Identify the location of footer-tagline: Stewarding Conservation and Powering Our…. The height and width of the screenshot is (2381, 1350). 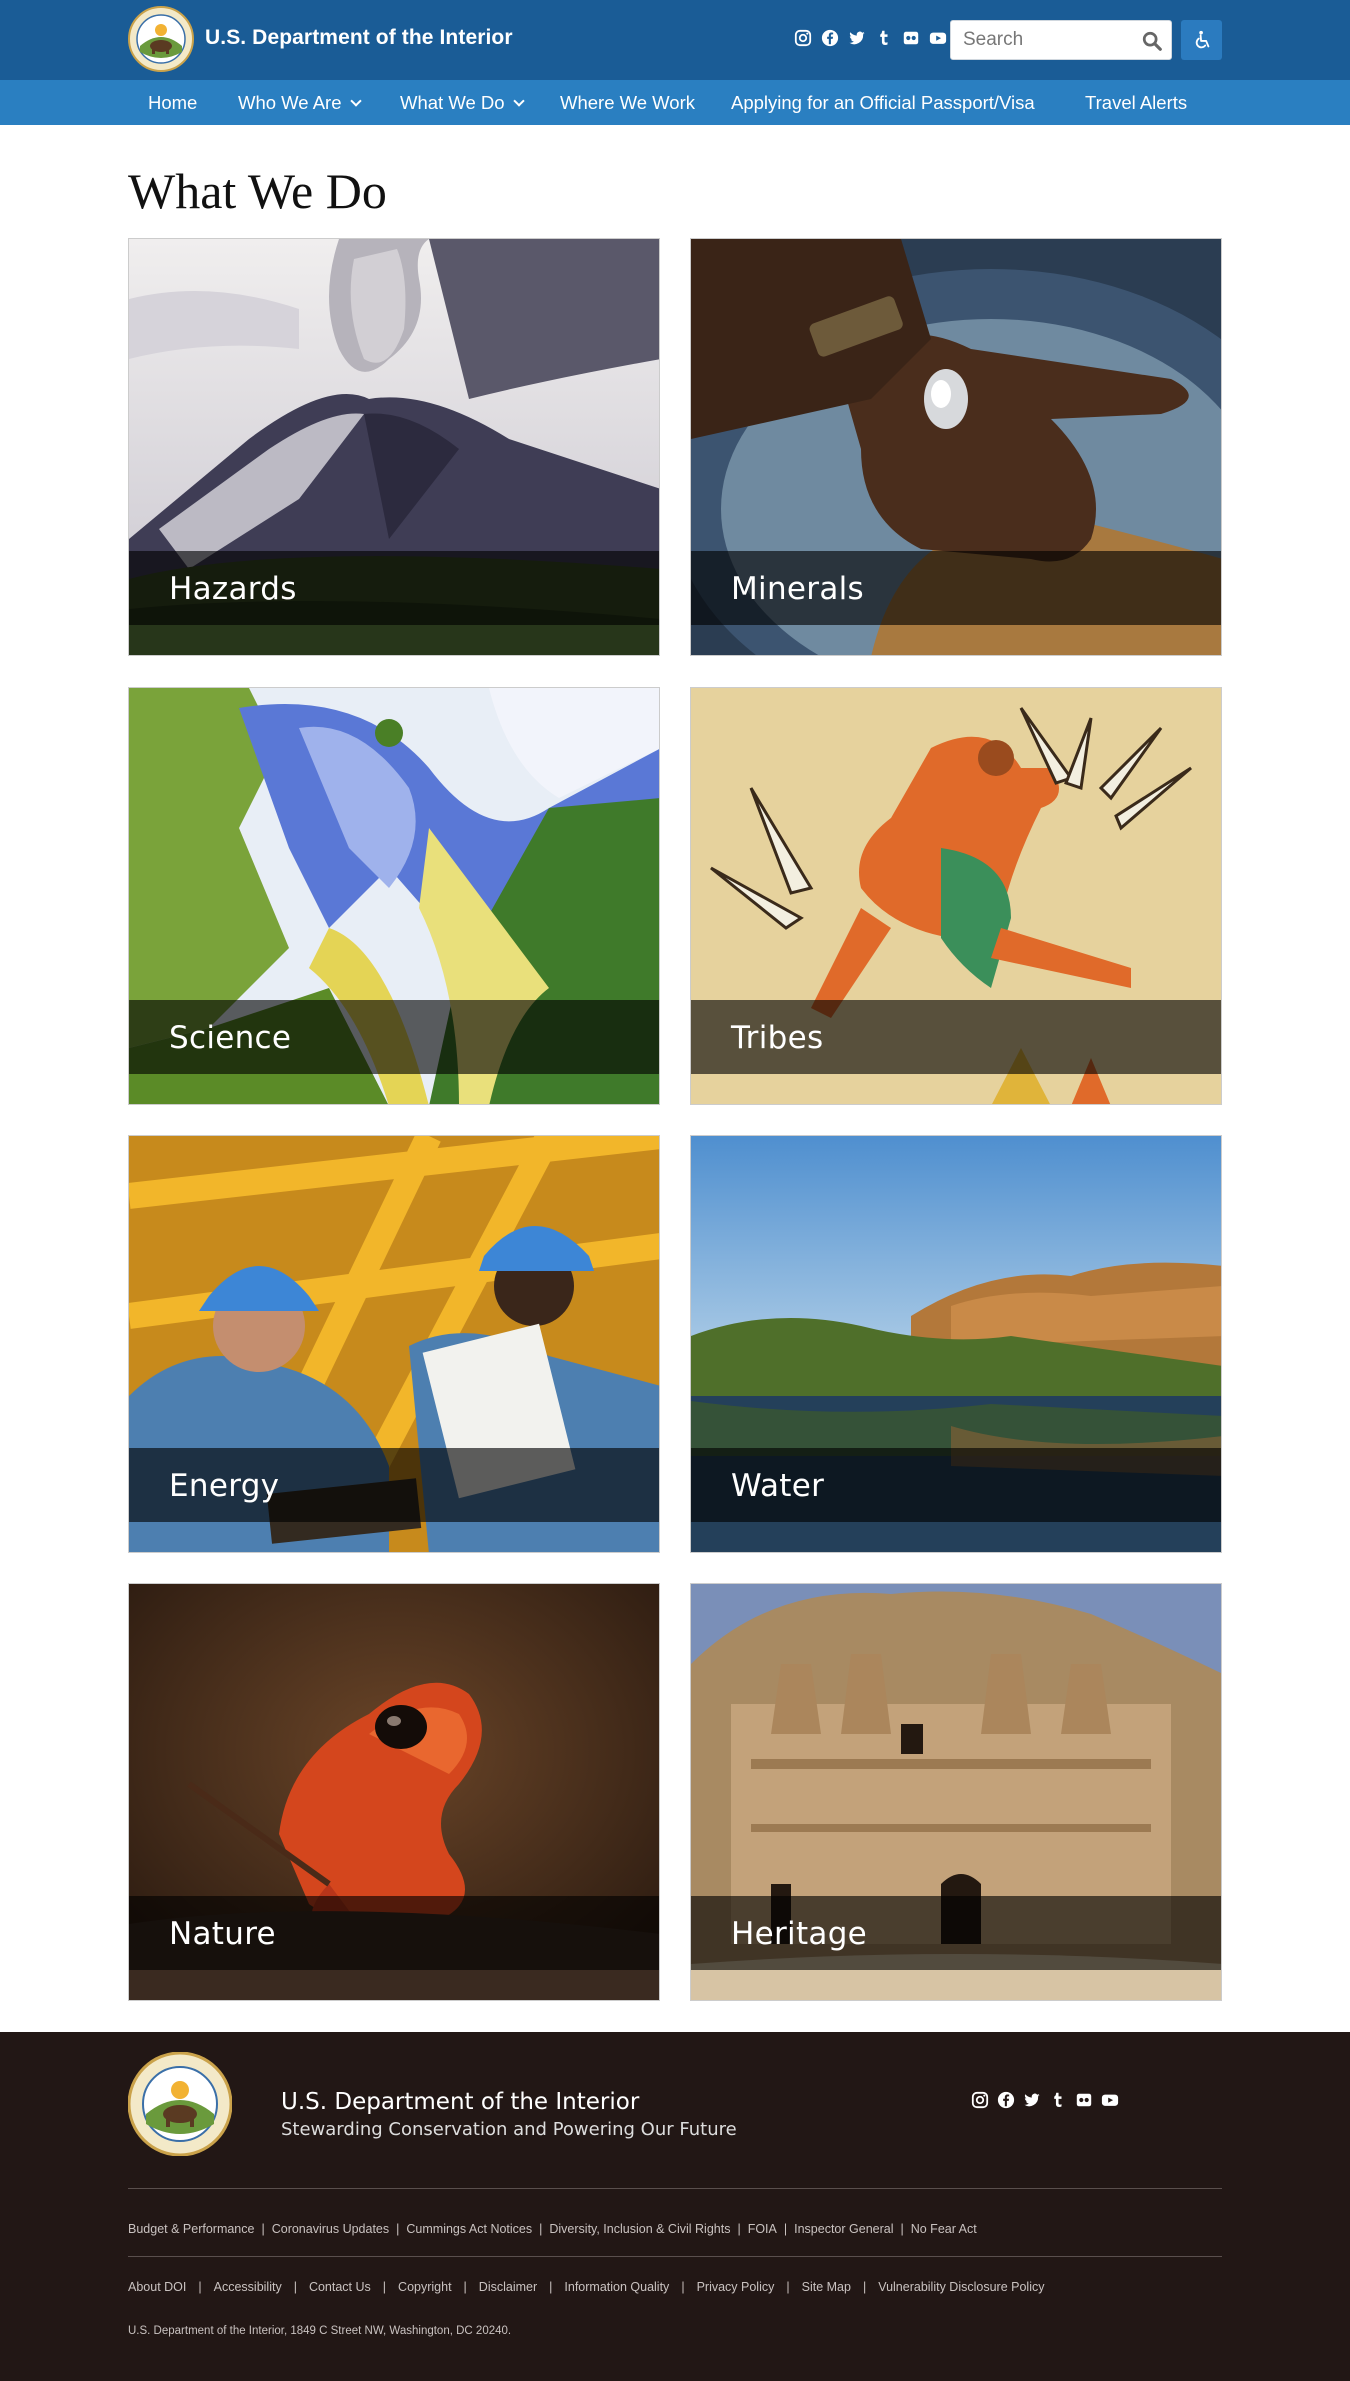
(509, 2129).